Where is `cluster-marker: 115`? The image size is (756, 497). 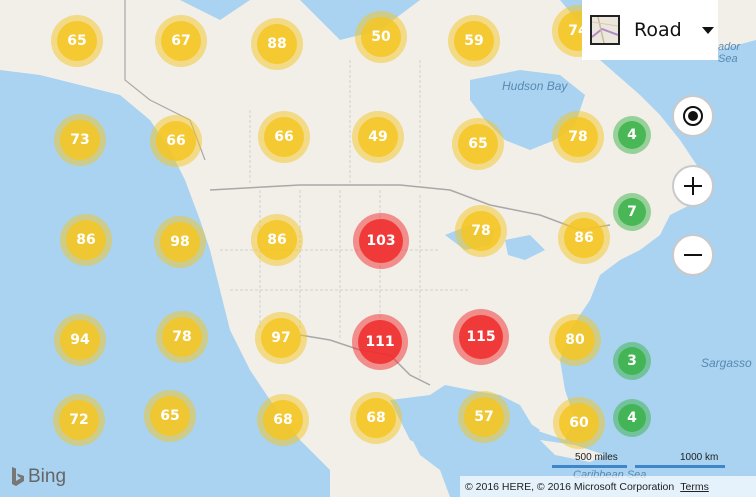 cluster-marker: 115 is located at coordinates (481, 337).